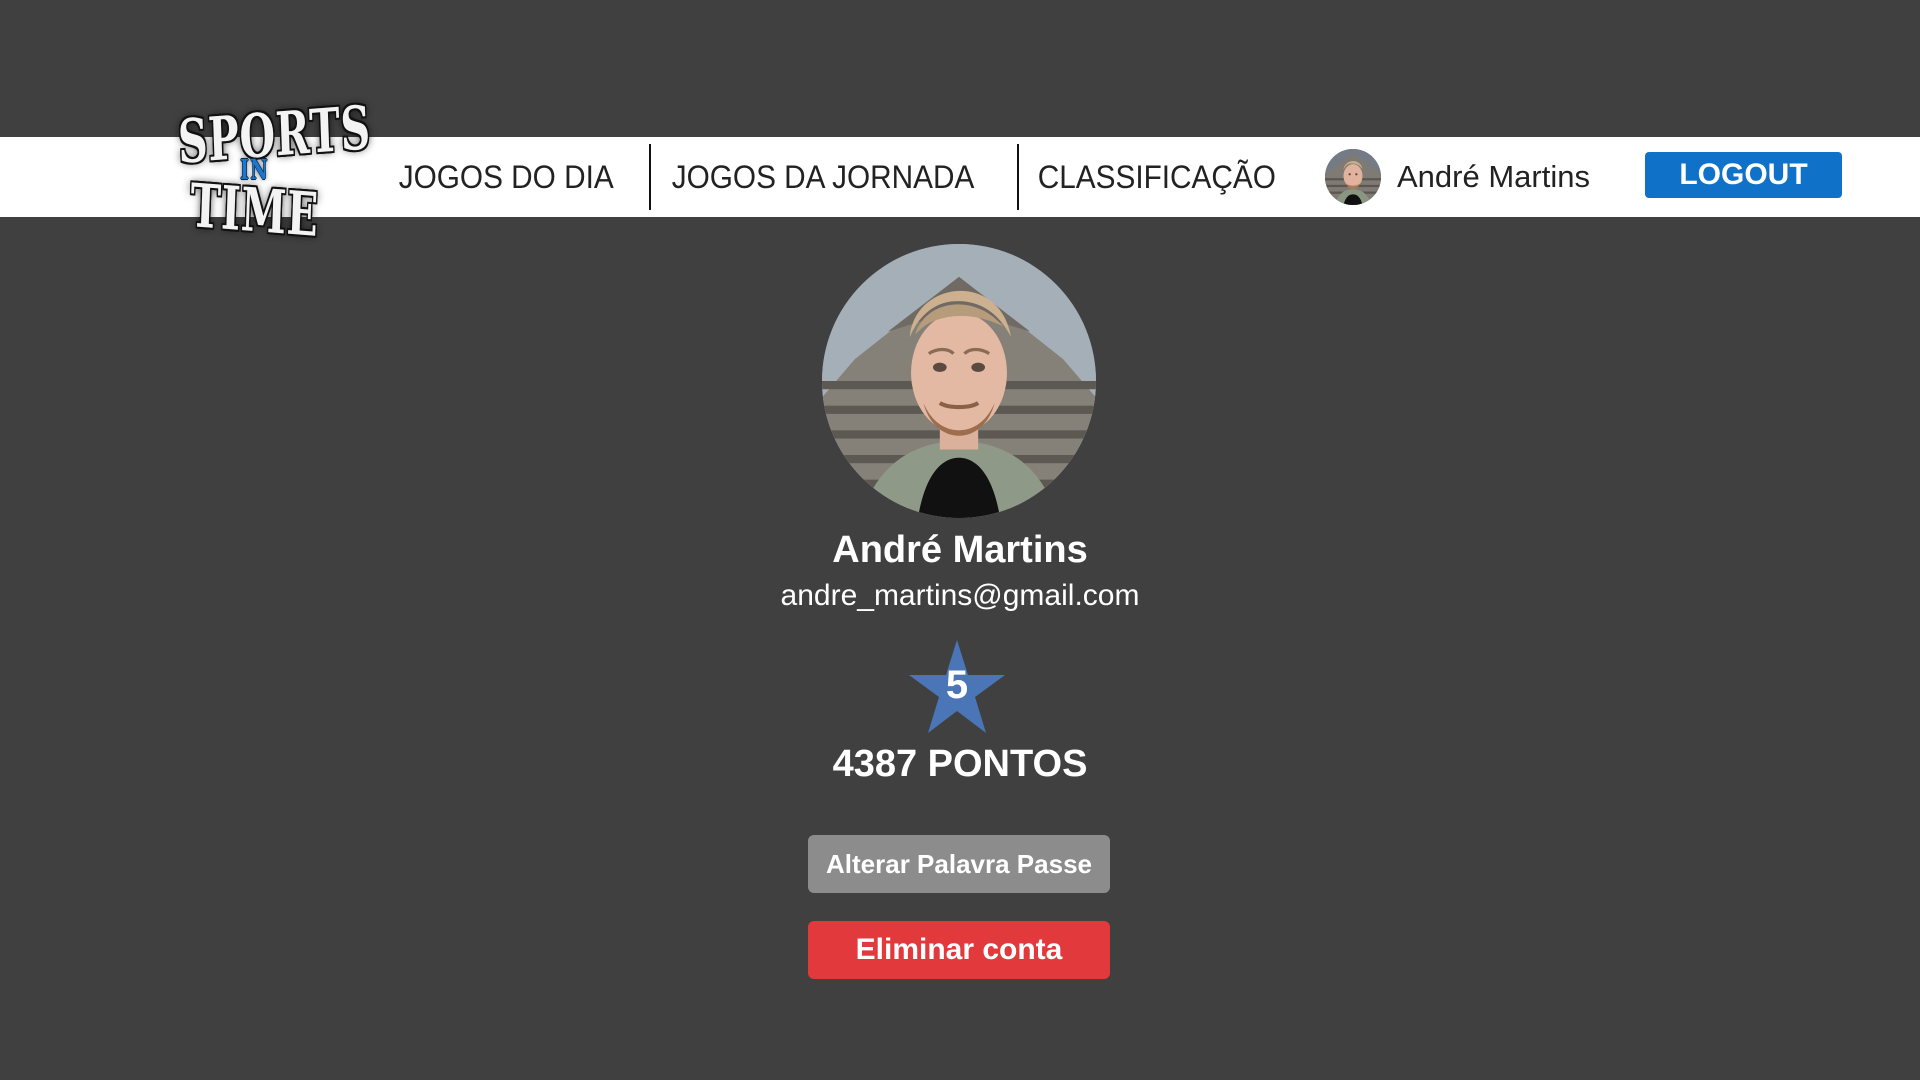 The image size is (1920, 1080). What do you see at coordinates (1157, 177) in the screenshot?
I see `nav-link-classificacao: CLASSIFICAÇÃO` at bounding box center [1157, 177].